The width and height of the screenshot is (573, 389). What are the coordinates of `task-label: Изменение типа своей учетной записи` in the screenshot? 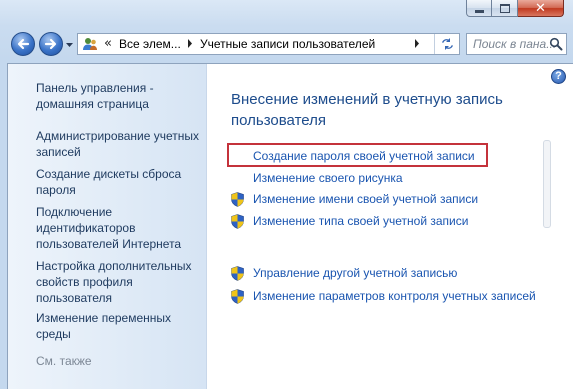 It's located at (361, 221).